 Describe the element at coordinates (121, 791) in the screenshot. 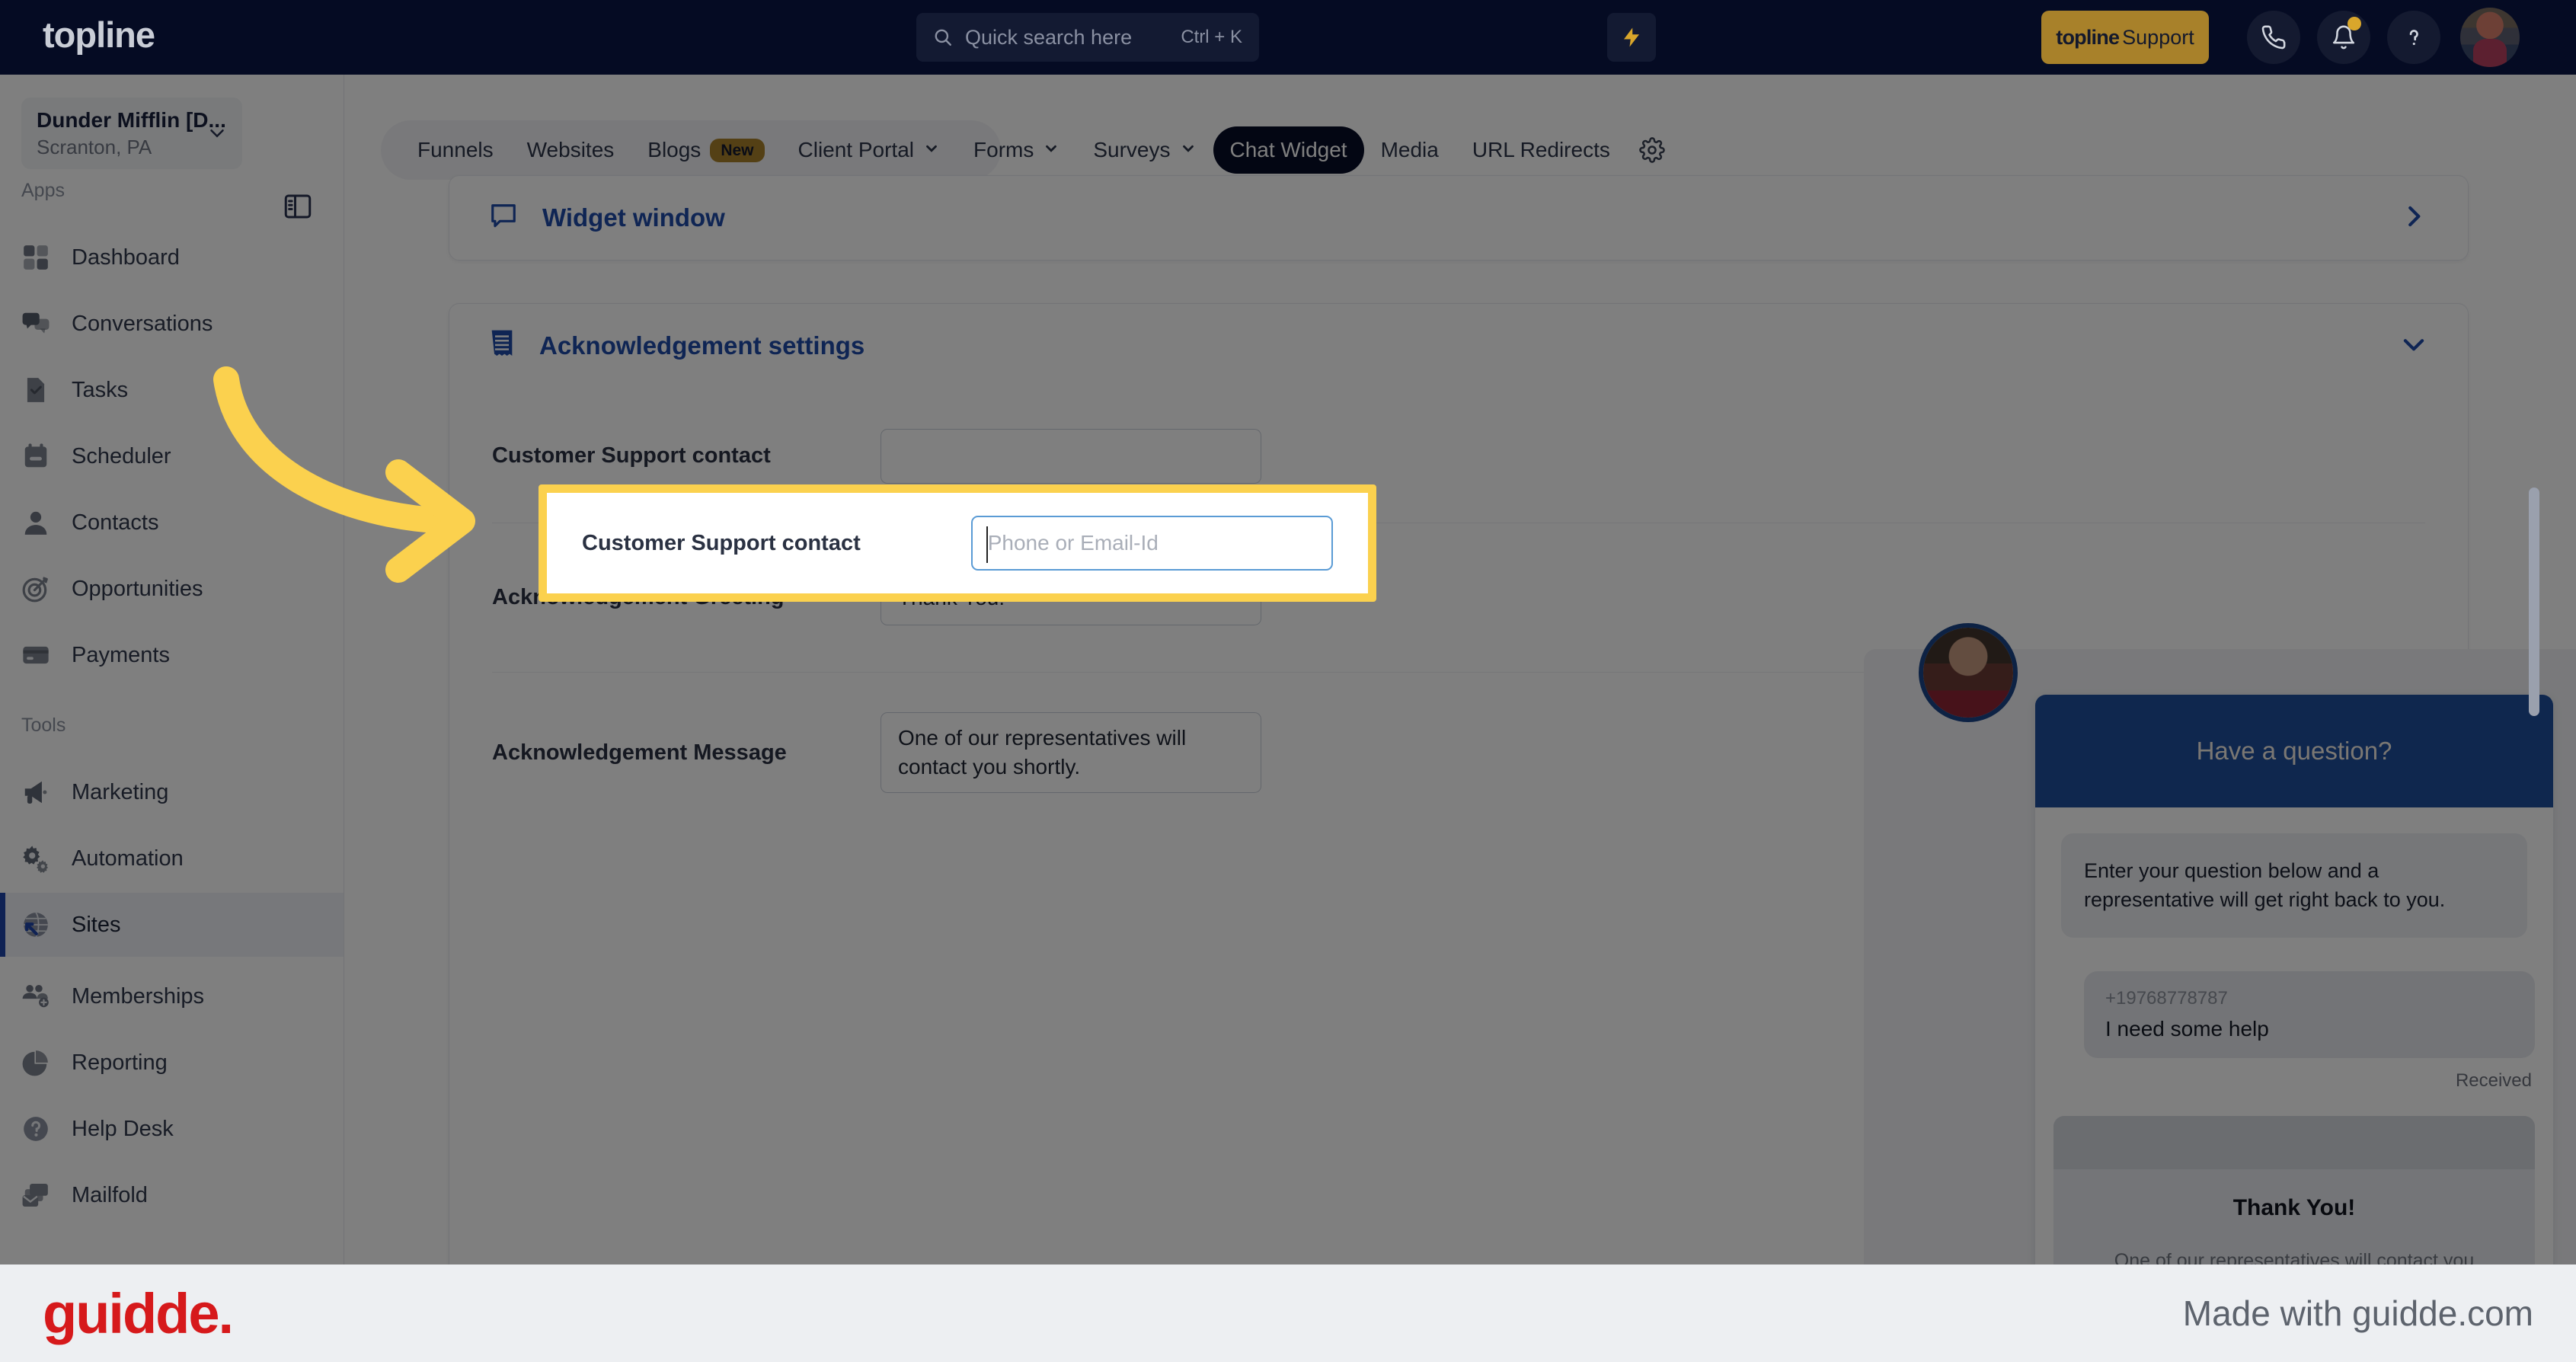

I see `sidebar-item-label: Marketing` at that location.